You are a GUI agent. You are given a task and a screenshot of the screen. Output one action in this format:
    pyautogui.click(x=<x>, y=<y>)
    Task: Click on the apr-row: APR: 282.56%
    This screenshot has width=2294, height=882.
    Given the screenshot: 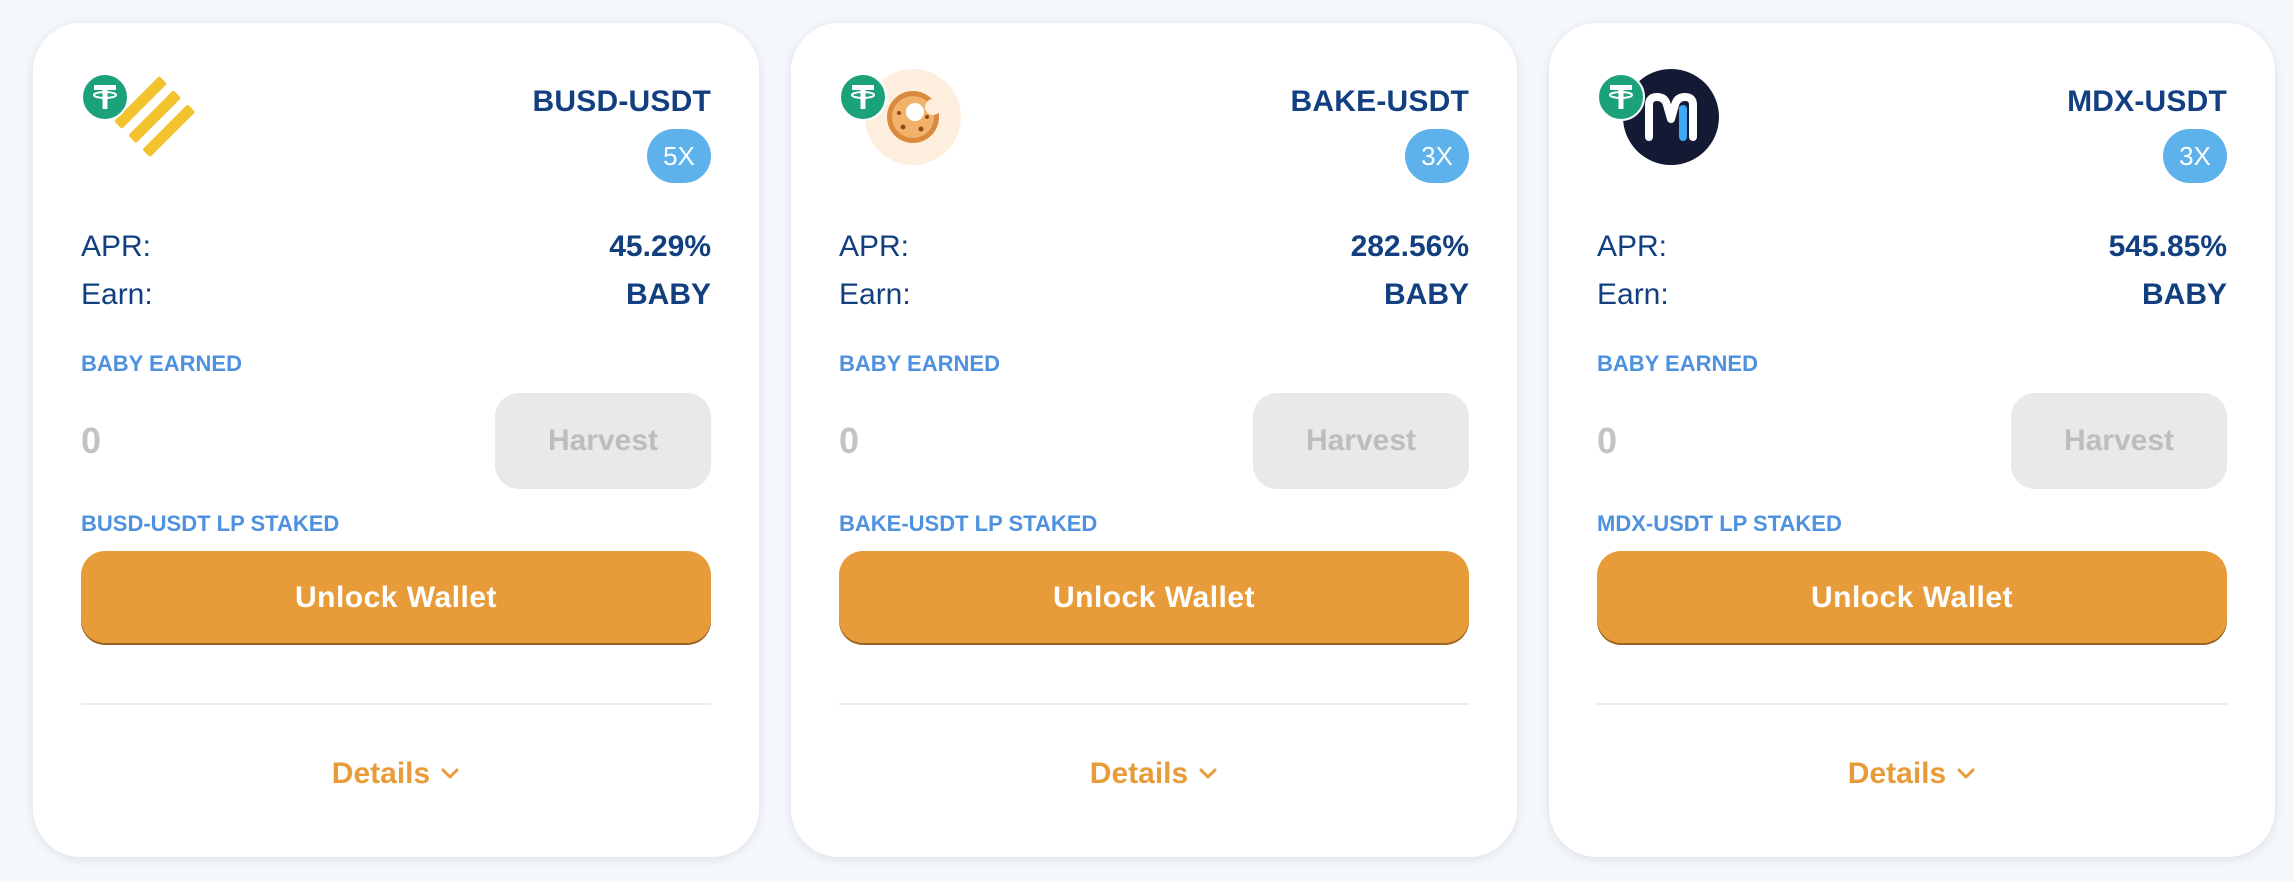 What is the action you would take?
    pyautogui.click(x=1154, y=247)
    